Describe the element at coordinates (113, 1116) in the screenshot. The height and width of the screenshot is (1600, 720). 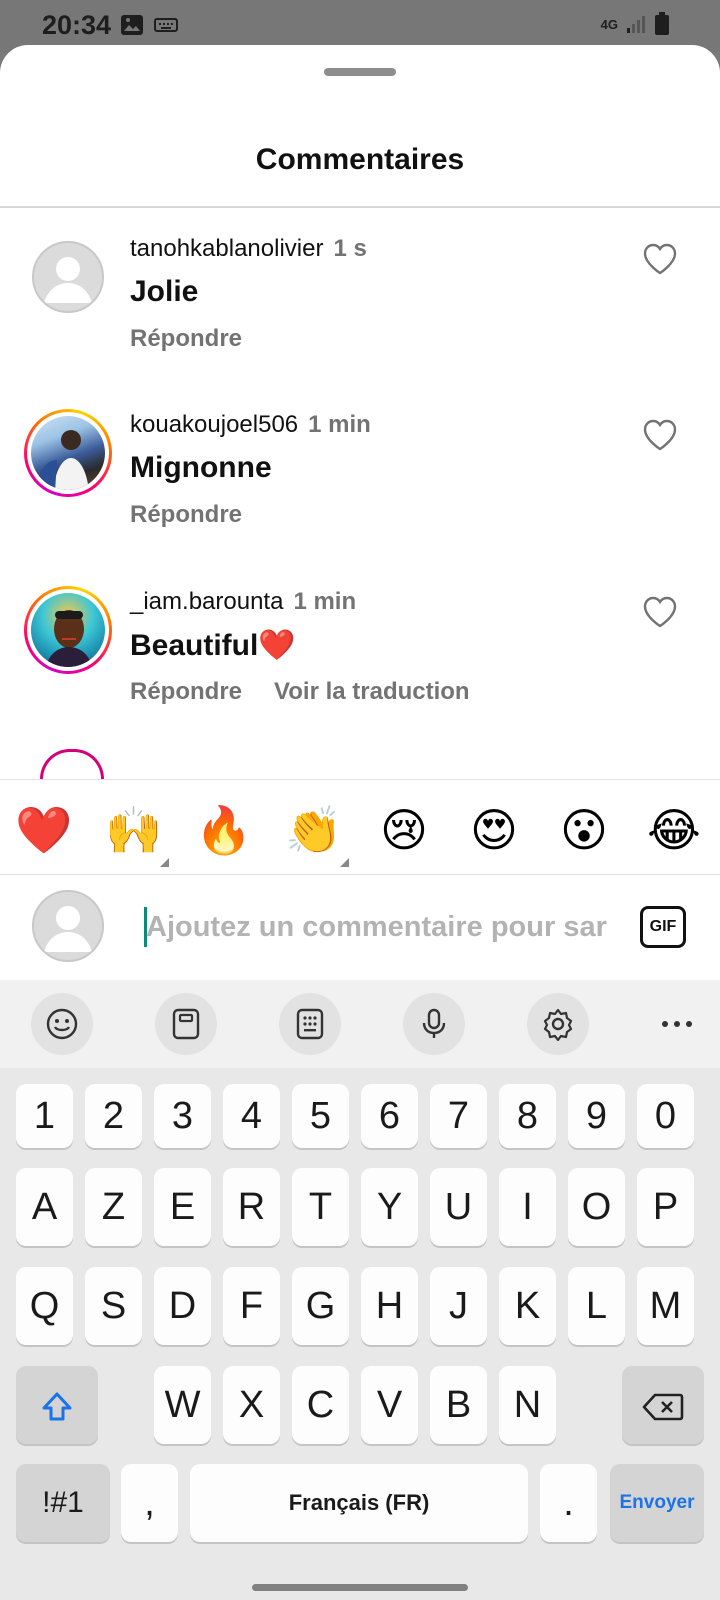
I see `key-2: 2` at that location.